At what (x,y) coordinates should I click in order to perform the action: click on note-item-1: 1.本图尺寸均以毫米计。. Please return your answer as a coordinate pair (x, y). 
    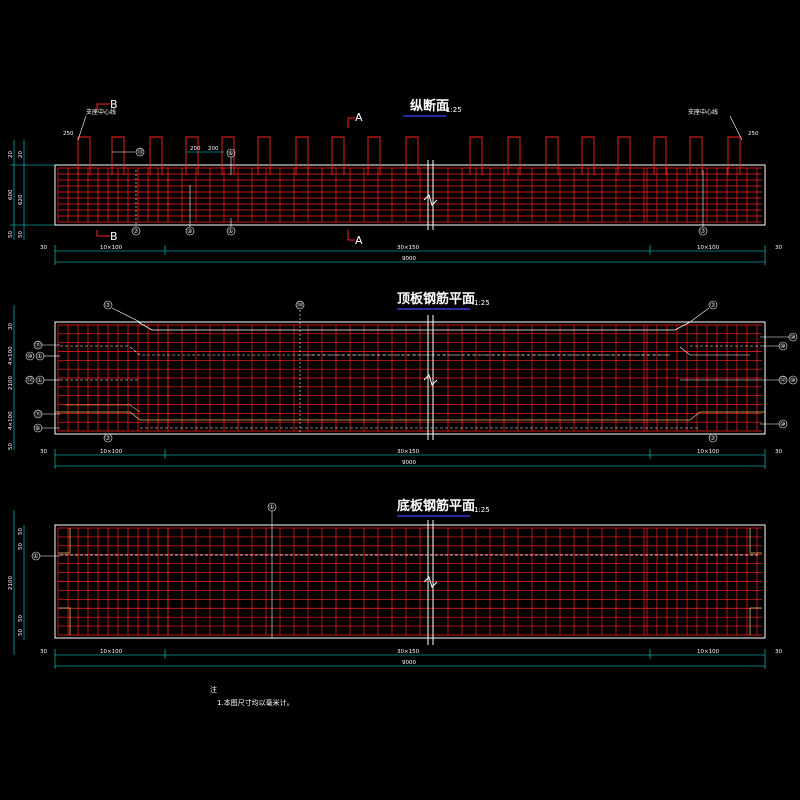
    Looking at the image, I should click on (255, 702).